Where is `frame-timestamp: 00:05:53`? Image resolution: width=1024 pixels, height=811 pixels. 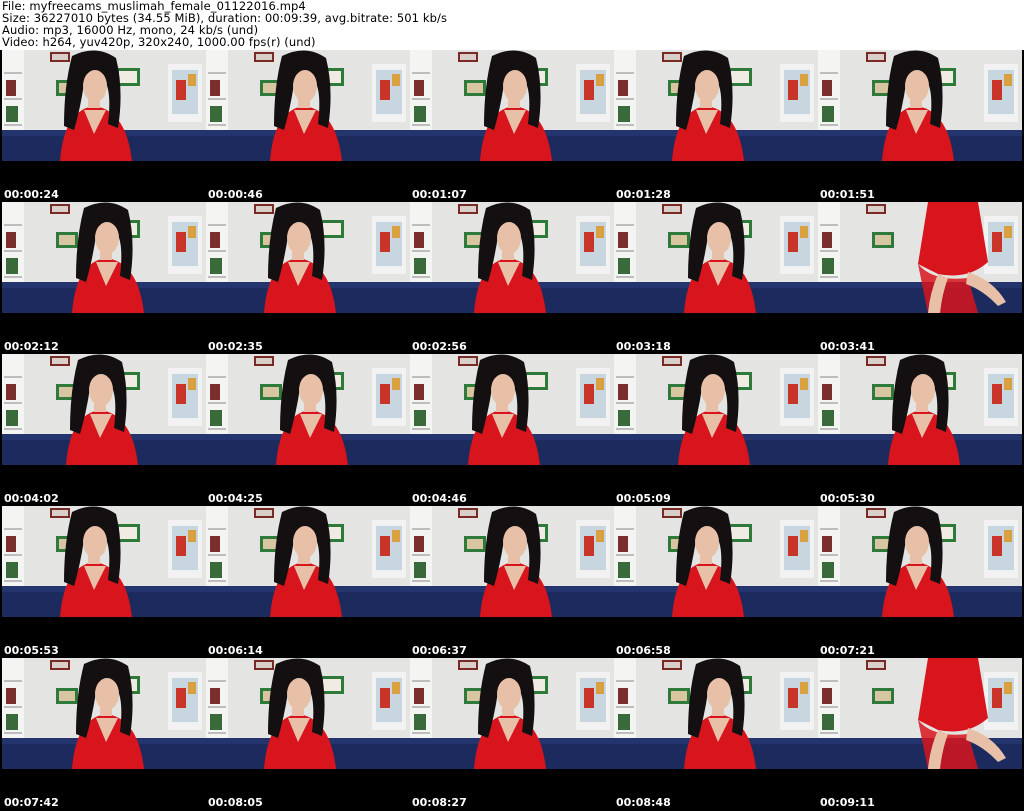 frame-timestamp: 00:05:53 is located at coordinates (31, 650).